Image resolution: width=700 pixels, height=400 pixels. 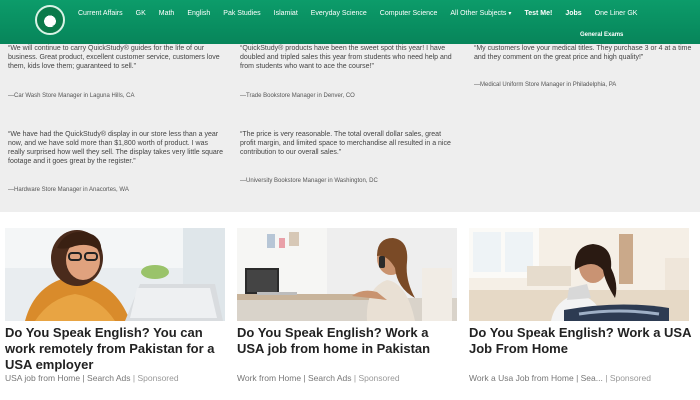 I want to click on ad-photo-woman-glasses-laptop, so click(x=115, y=274).